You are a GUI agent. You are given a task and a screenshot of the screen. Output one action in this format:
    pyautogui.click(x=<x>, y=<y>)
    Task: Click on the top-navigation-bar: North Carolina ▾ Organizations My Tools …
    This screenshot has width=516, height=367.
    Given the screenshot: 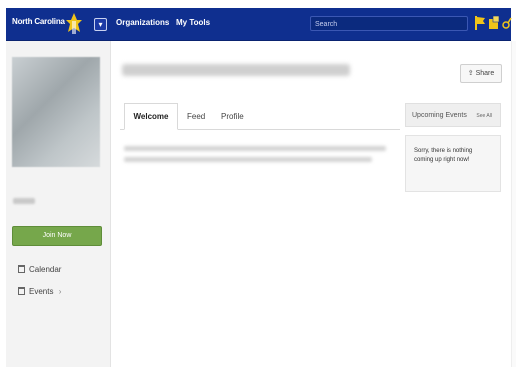 What is the action you would take?
    pyautogui.click(x=259, y=24)
    